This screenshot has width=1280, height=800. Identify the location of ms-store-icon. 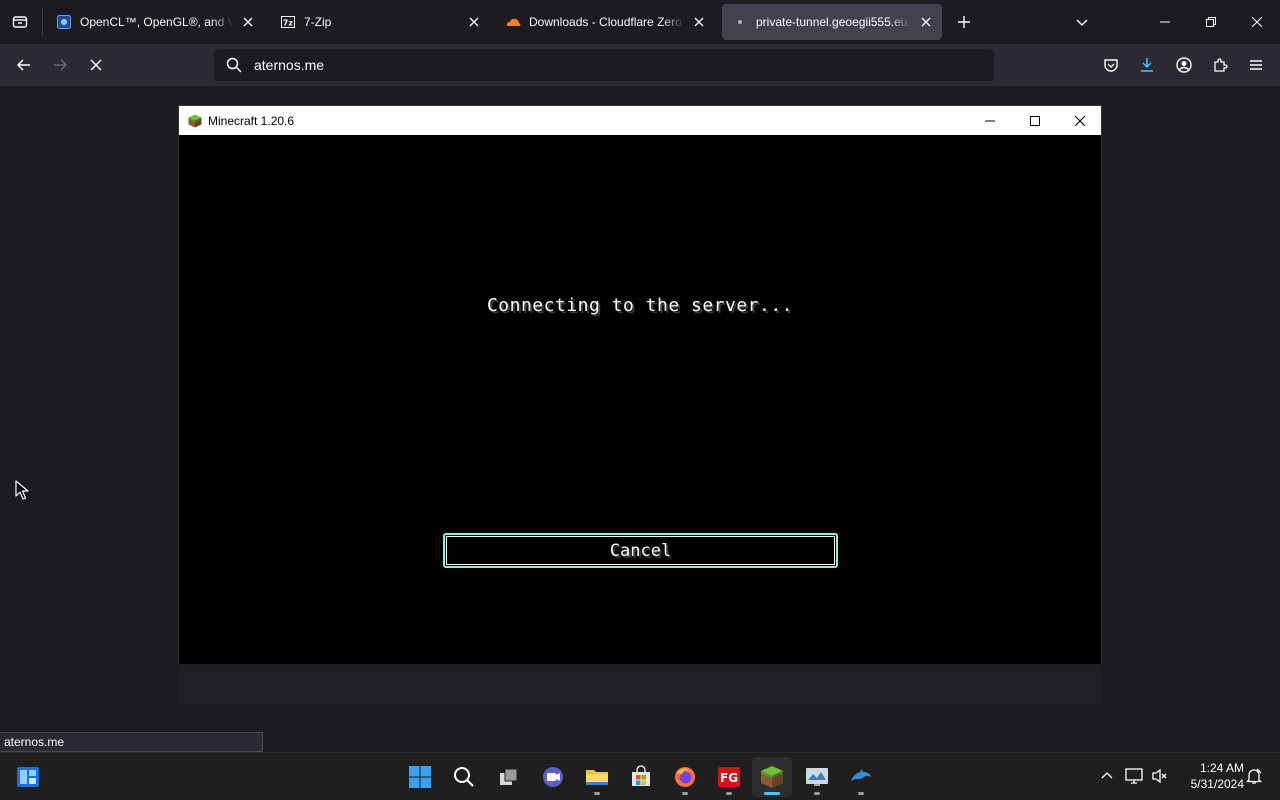
(641, 775).